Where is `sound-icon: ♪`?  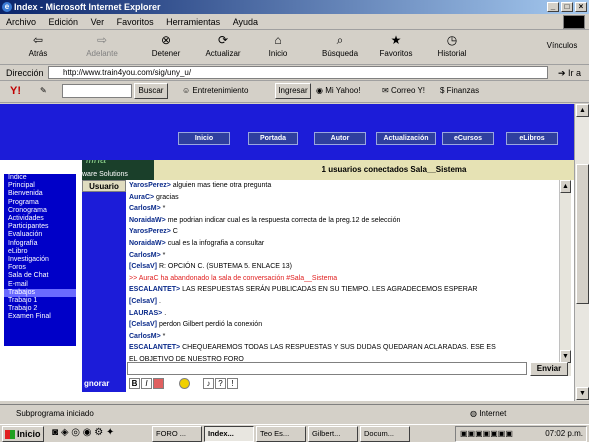
sound-icon: ♪ is located at coordinates (208, 383).